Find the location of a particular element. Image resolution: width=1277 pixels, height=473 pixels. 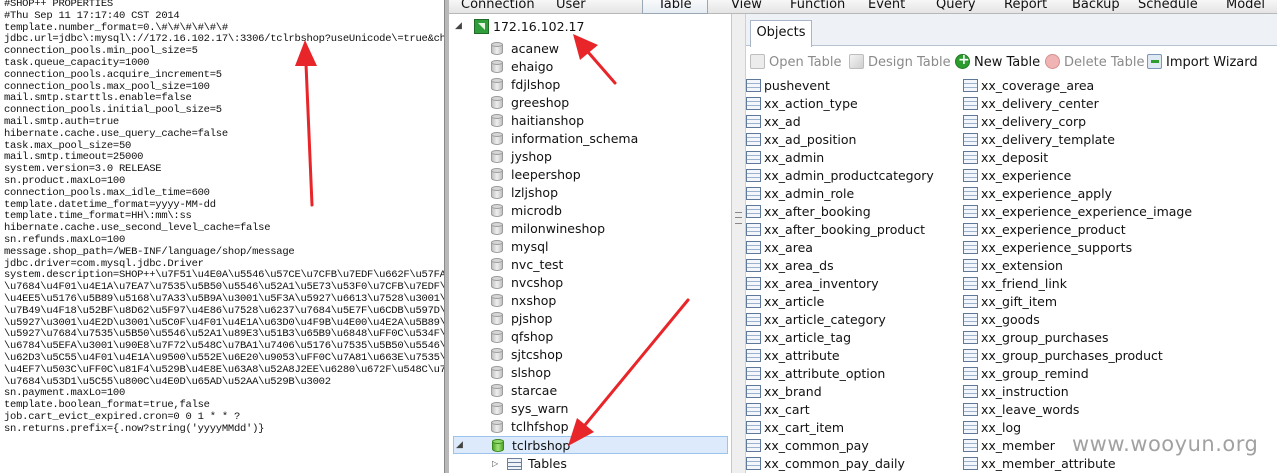

table-name: xx_friend_link is located at coordinates (1024, 283).